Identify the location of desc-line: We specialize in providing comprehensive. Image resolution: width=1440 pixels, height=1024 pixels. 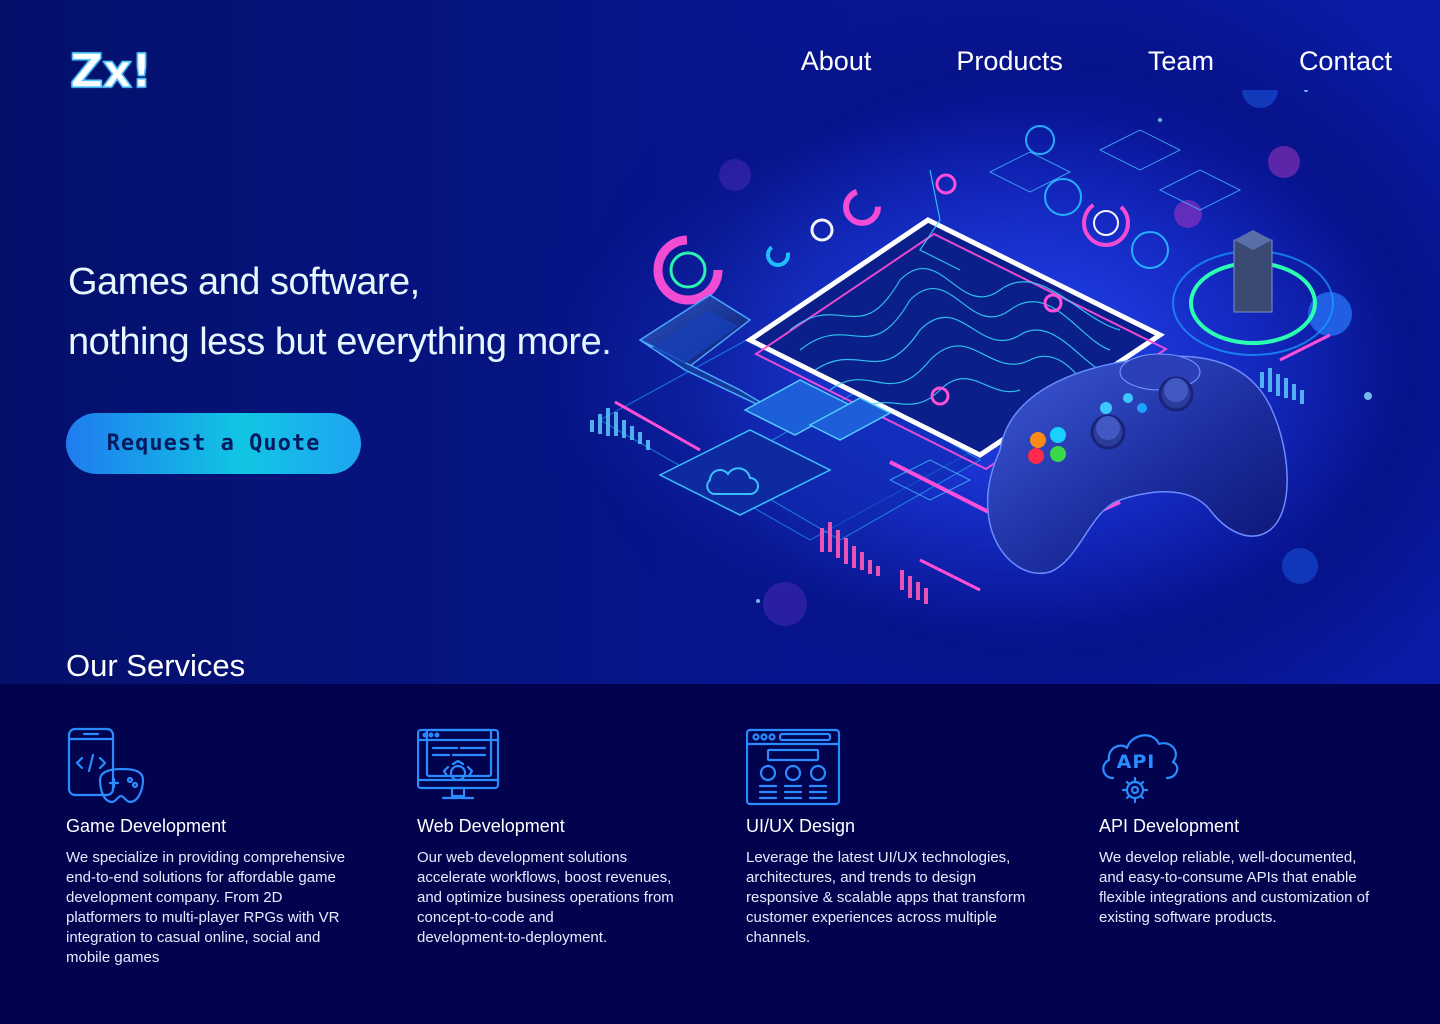
(206, 857).